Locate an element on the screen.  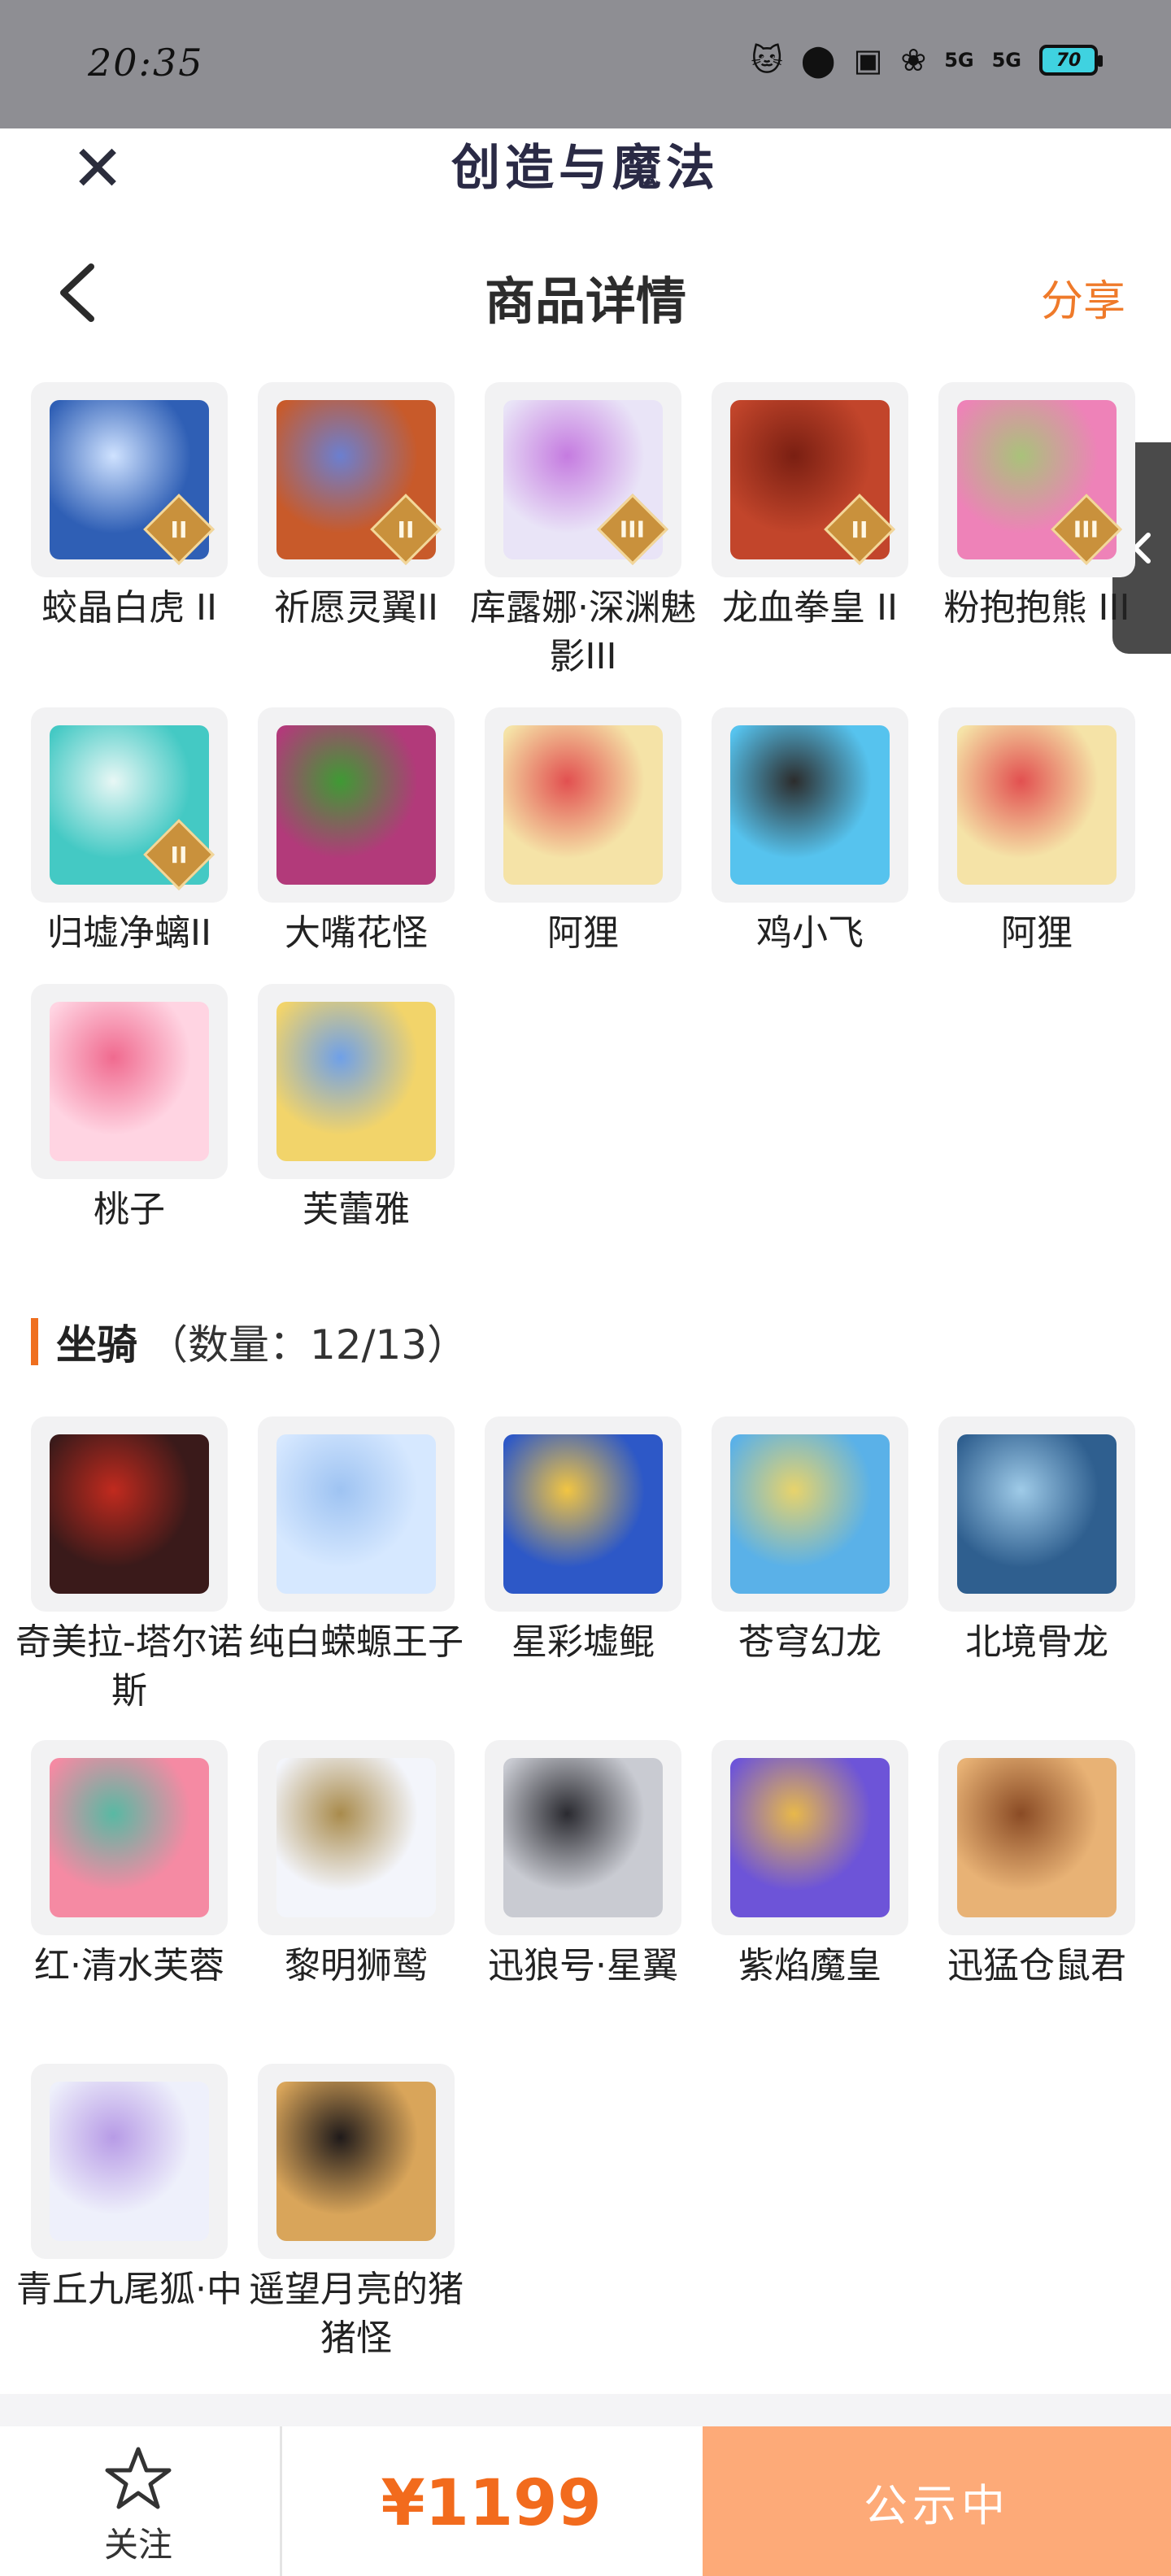
mounts-section-header: 坐骑 （数量：12/13） is located at coordinates (250, 1342).